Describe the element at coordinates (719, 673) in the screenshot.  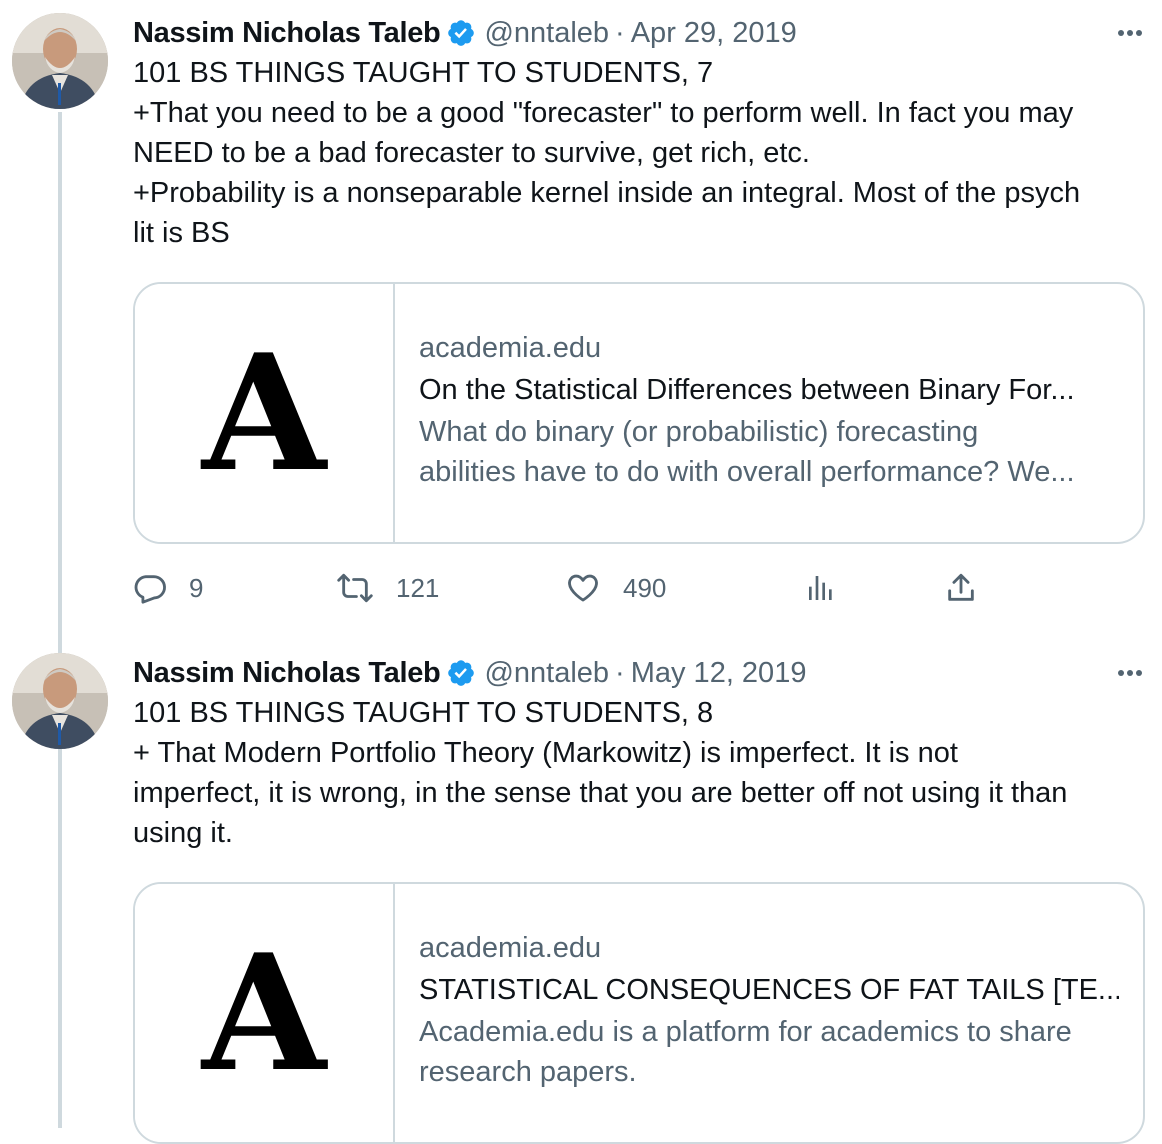
I see `tweet-date: May 12, 2019` at that location.